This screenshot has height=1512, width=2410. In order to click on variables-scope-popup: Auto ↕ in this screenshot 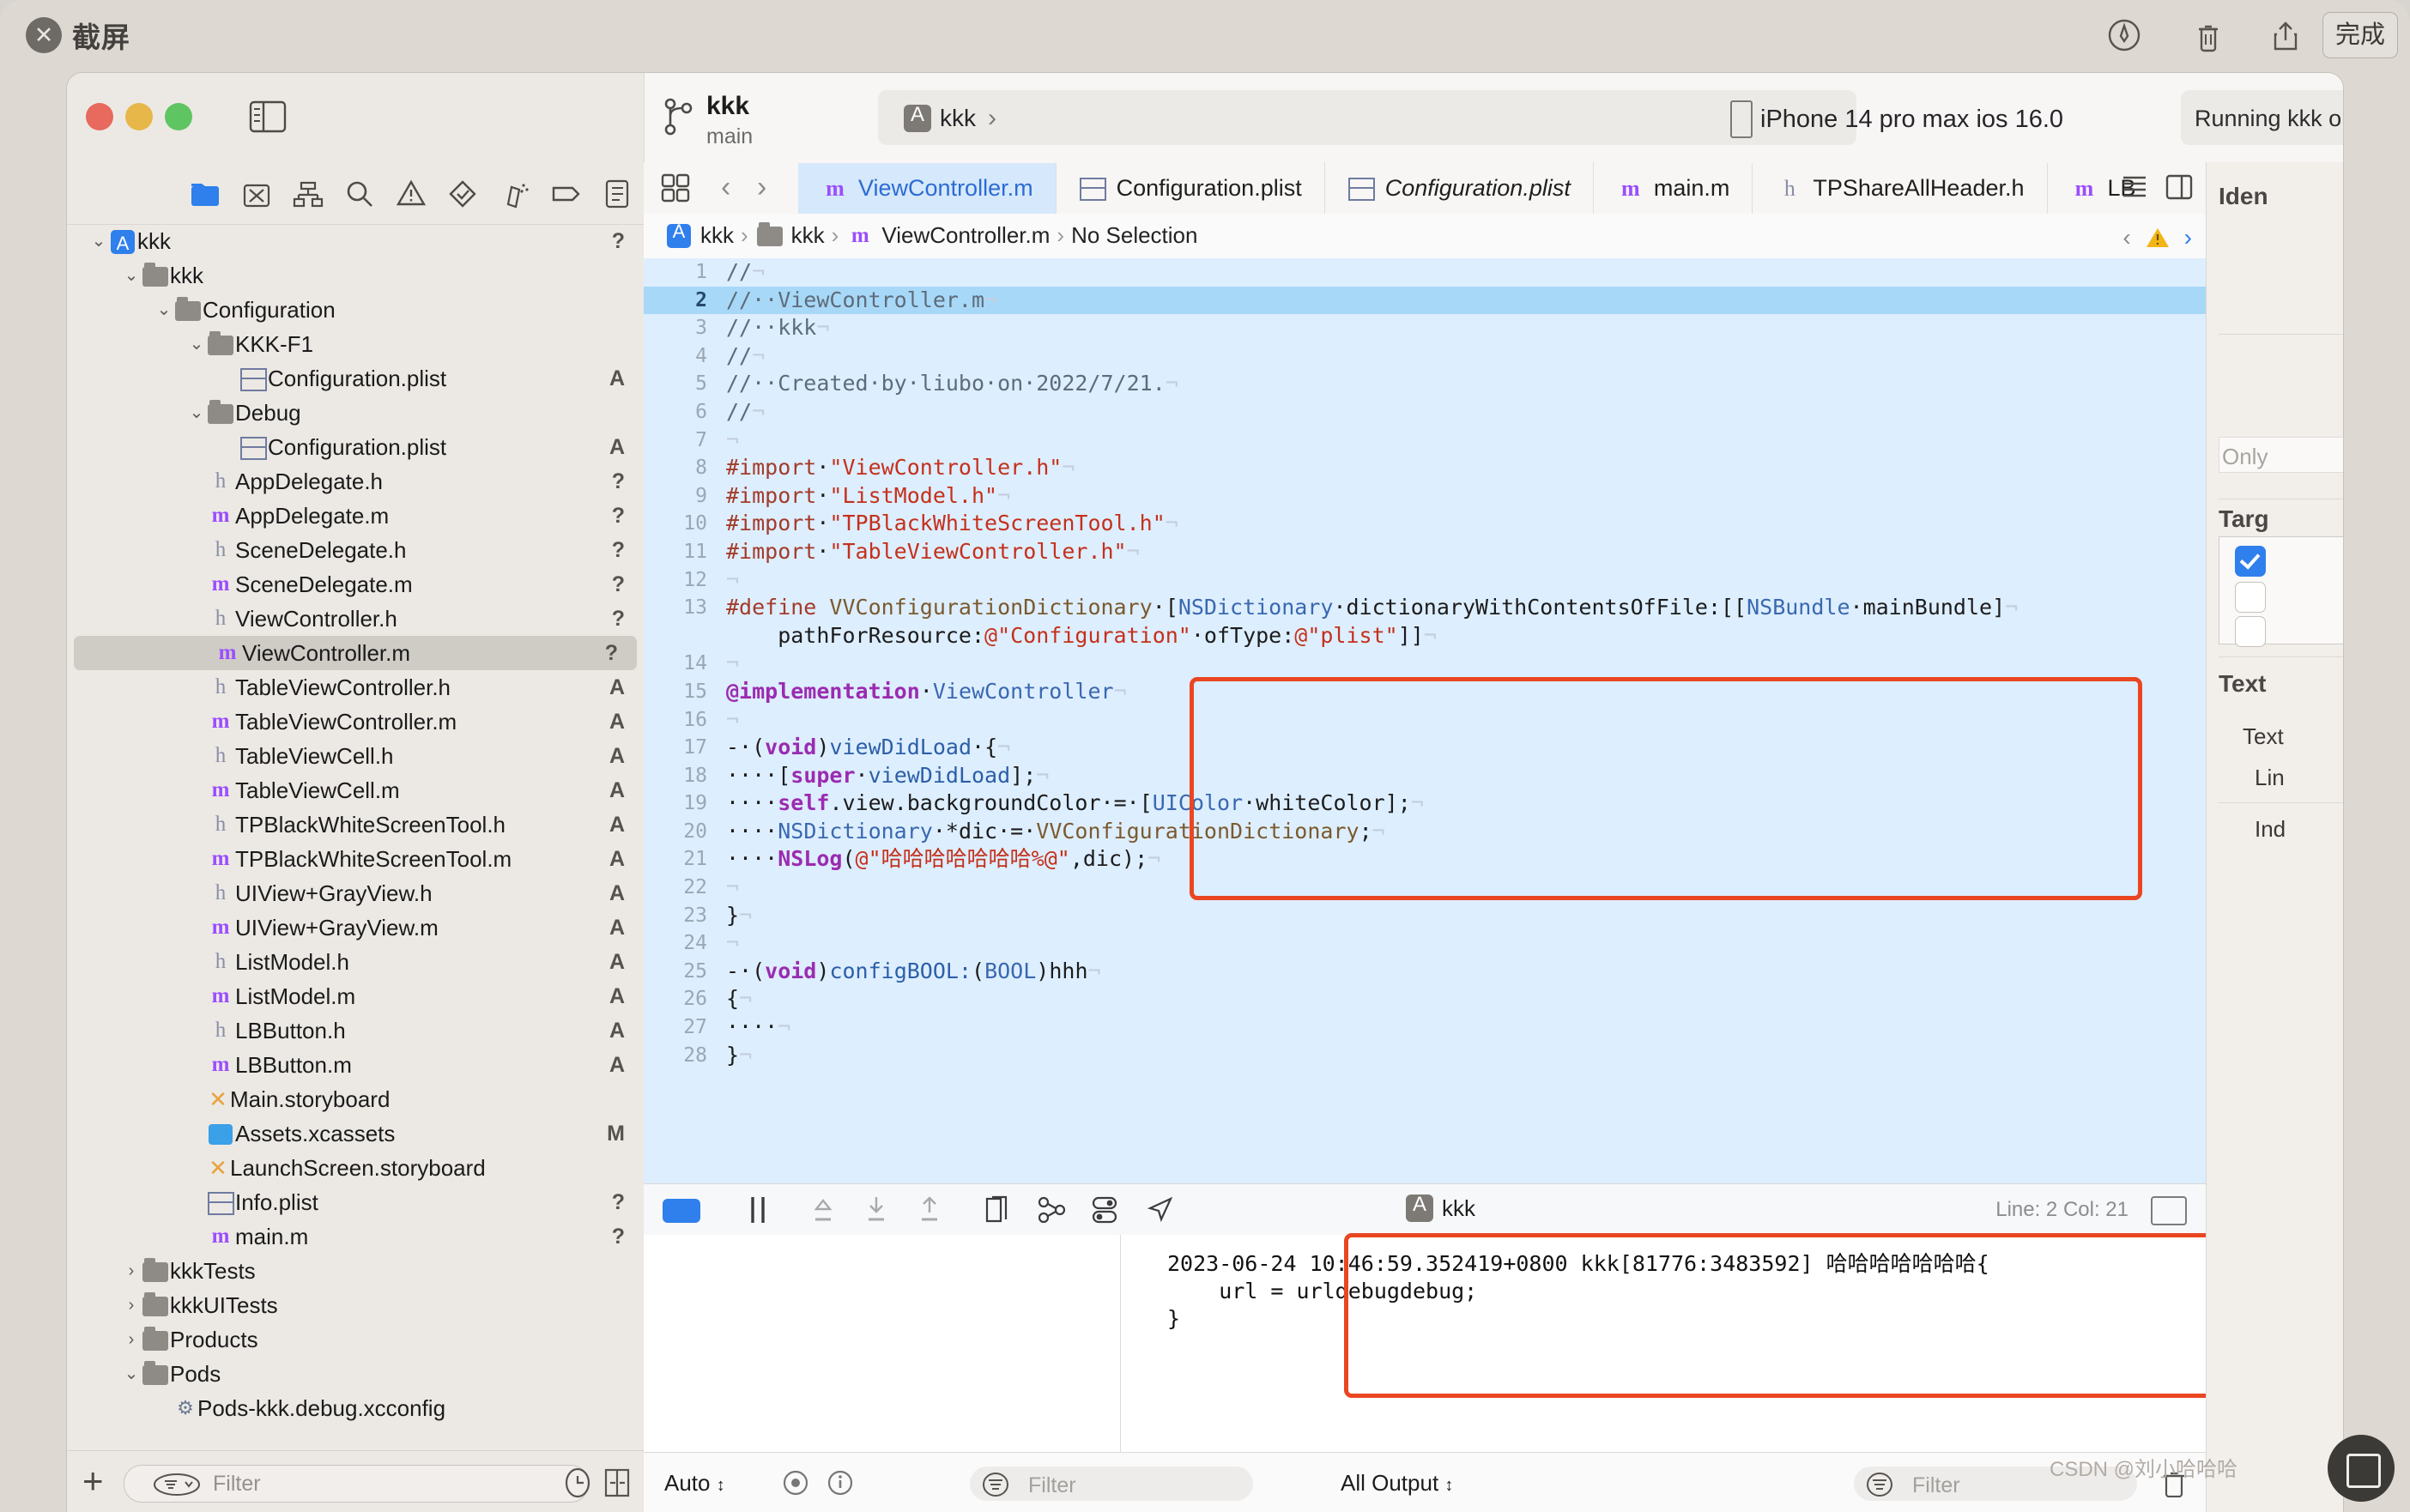, I will do `click(694, 1483)`.